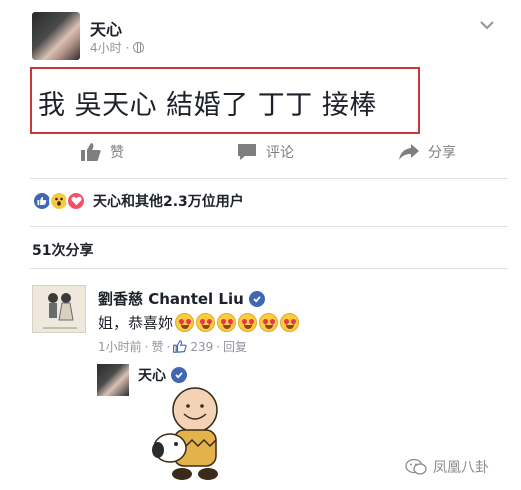 The height and width of the screenshot is (490, 521). Describe the element at coordinates (113, 380) in the screenshot. I see `reply-author-avatar` at that location.